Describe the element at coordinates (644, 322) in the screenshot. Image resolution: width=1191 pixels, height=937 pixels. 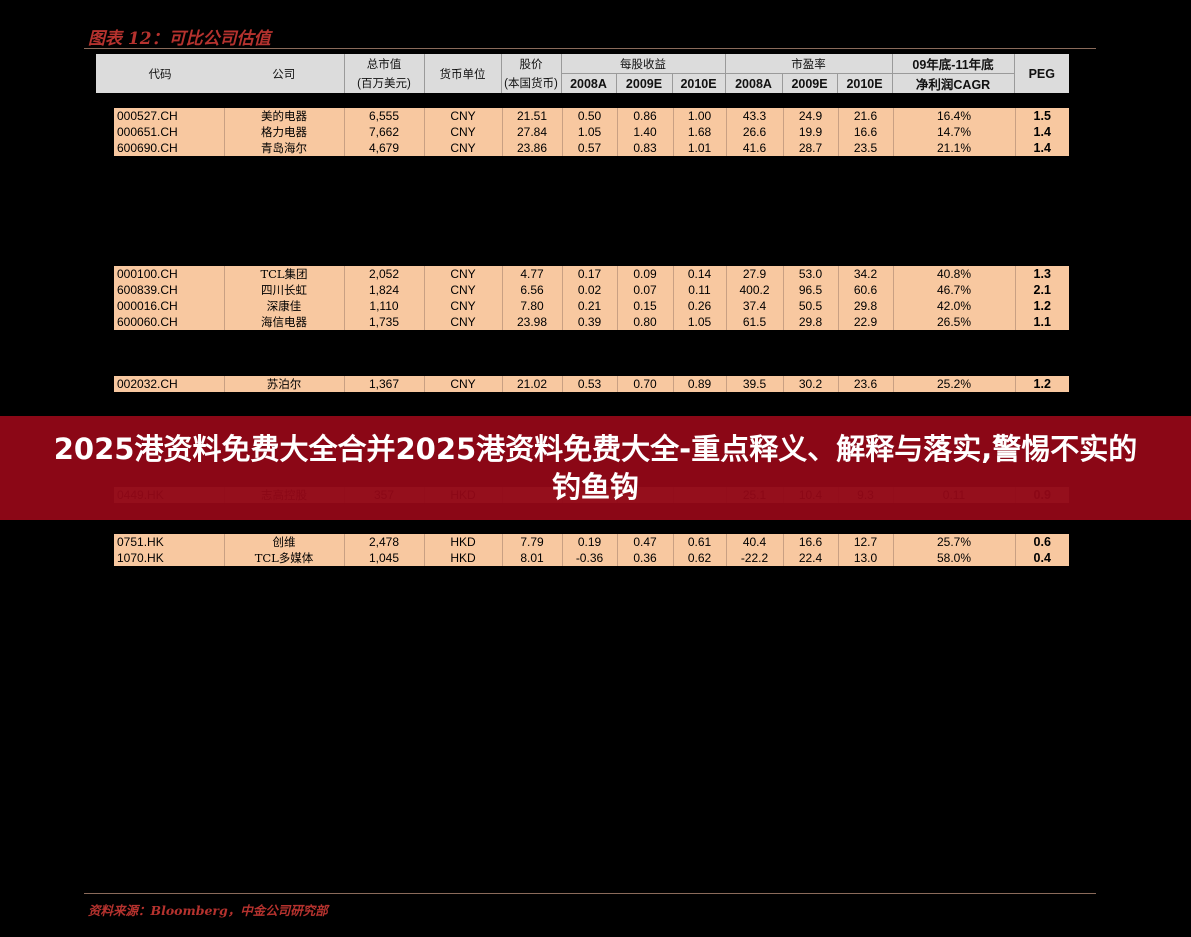
I see `cell-eps-2009: 0.80` at that location.